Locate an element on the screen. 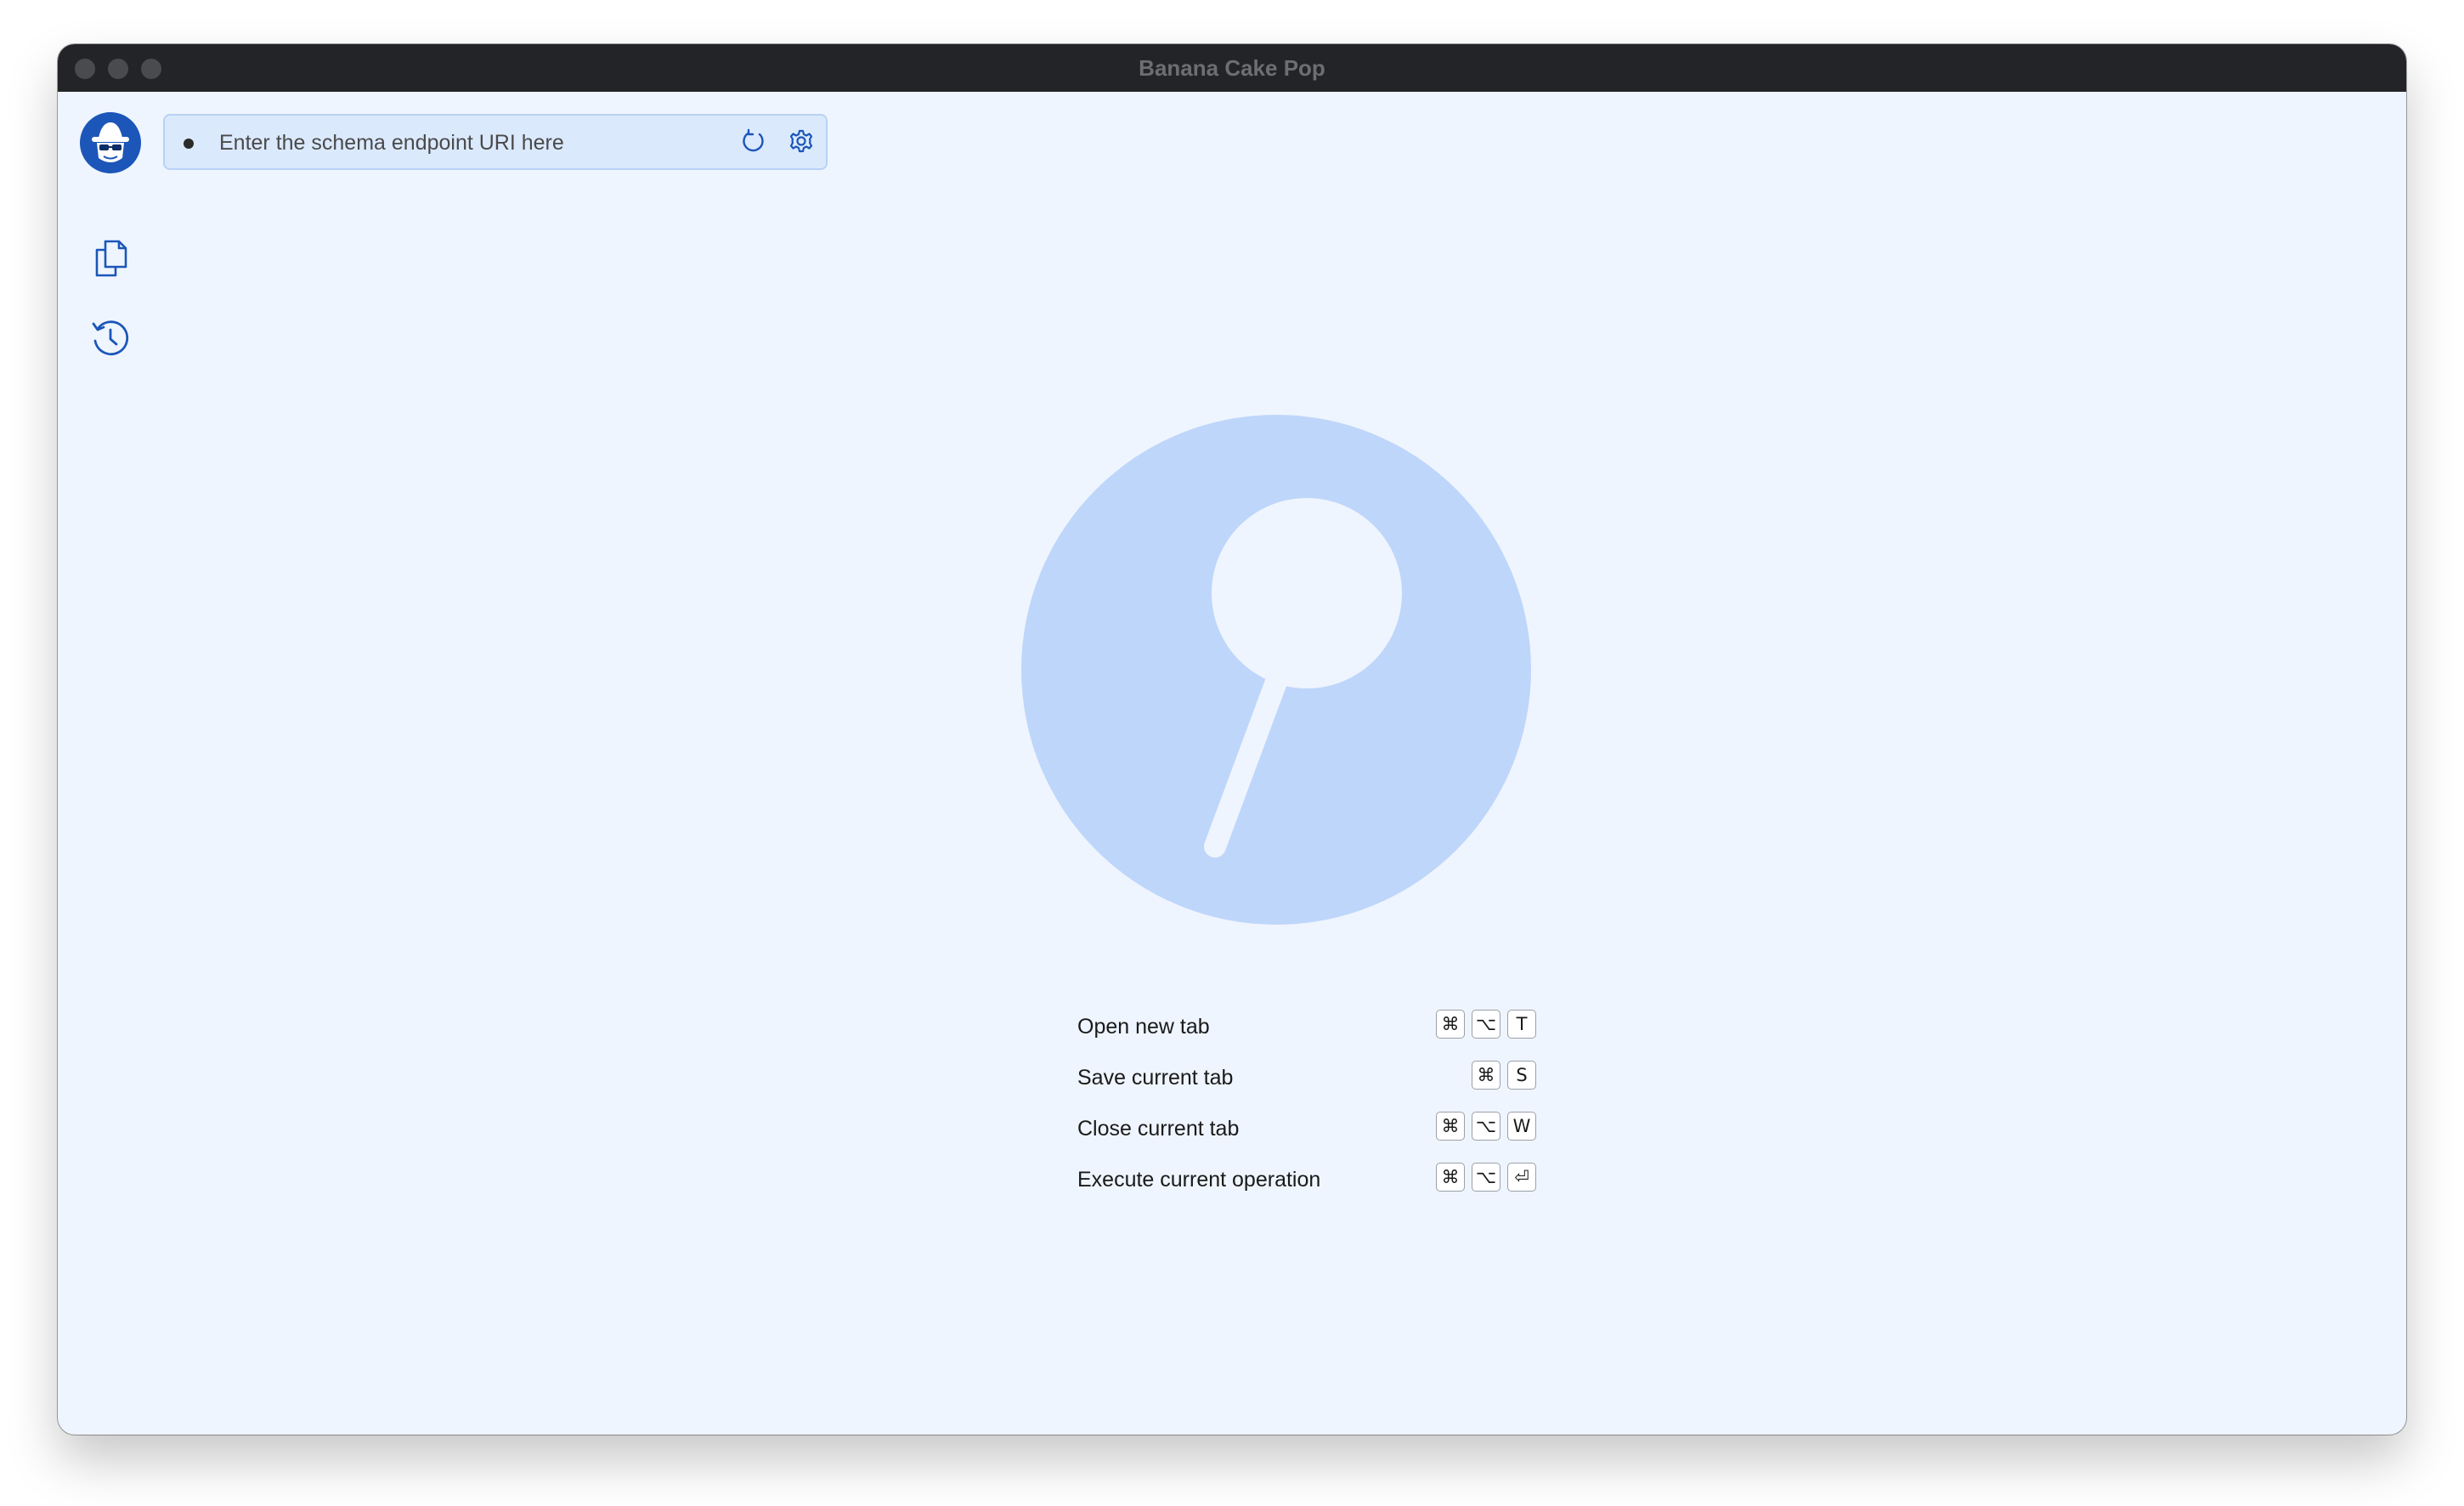 Image resolution: width=2464 pixels, height=1506 pixels. shortcut-label: Execute current operation is located at coordinates (1199, 1180).